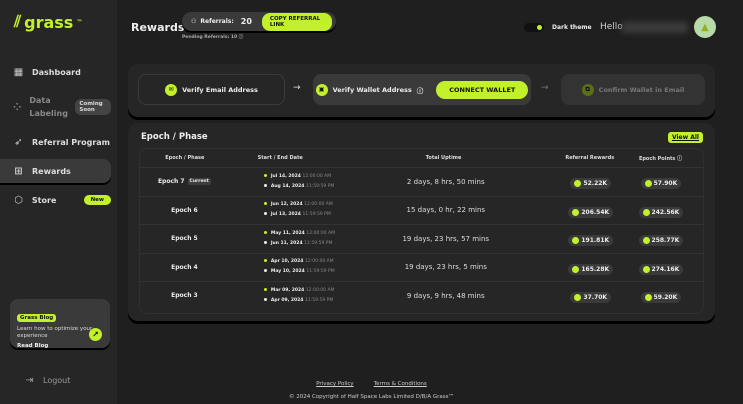 The width and height of the screenshot is (743, 404). Describe the element at coordinates (445, 295) in the screenshot. I see `total-uptime: 9 days, 9 hrs, 48 mins` at that location.